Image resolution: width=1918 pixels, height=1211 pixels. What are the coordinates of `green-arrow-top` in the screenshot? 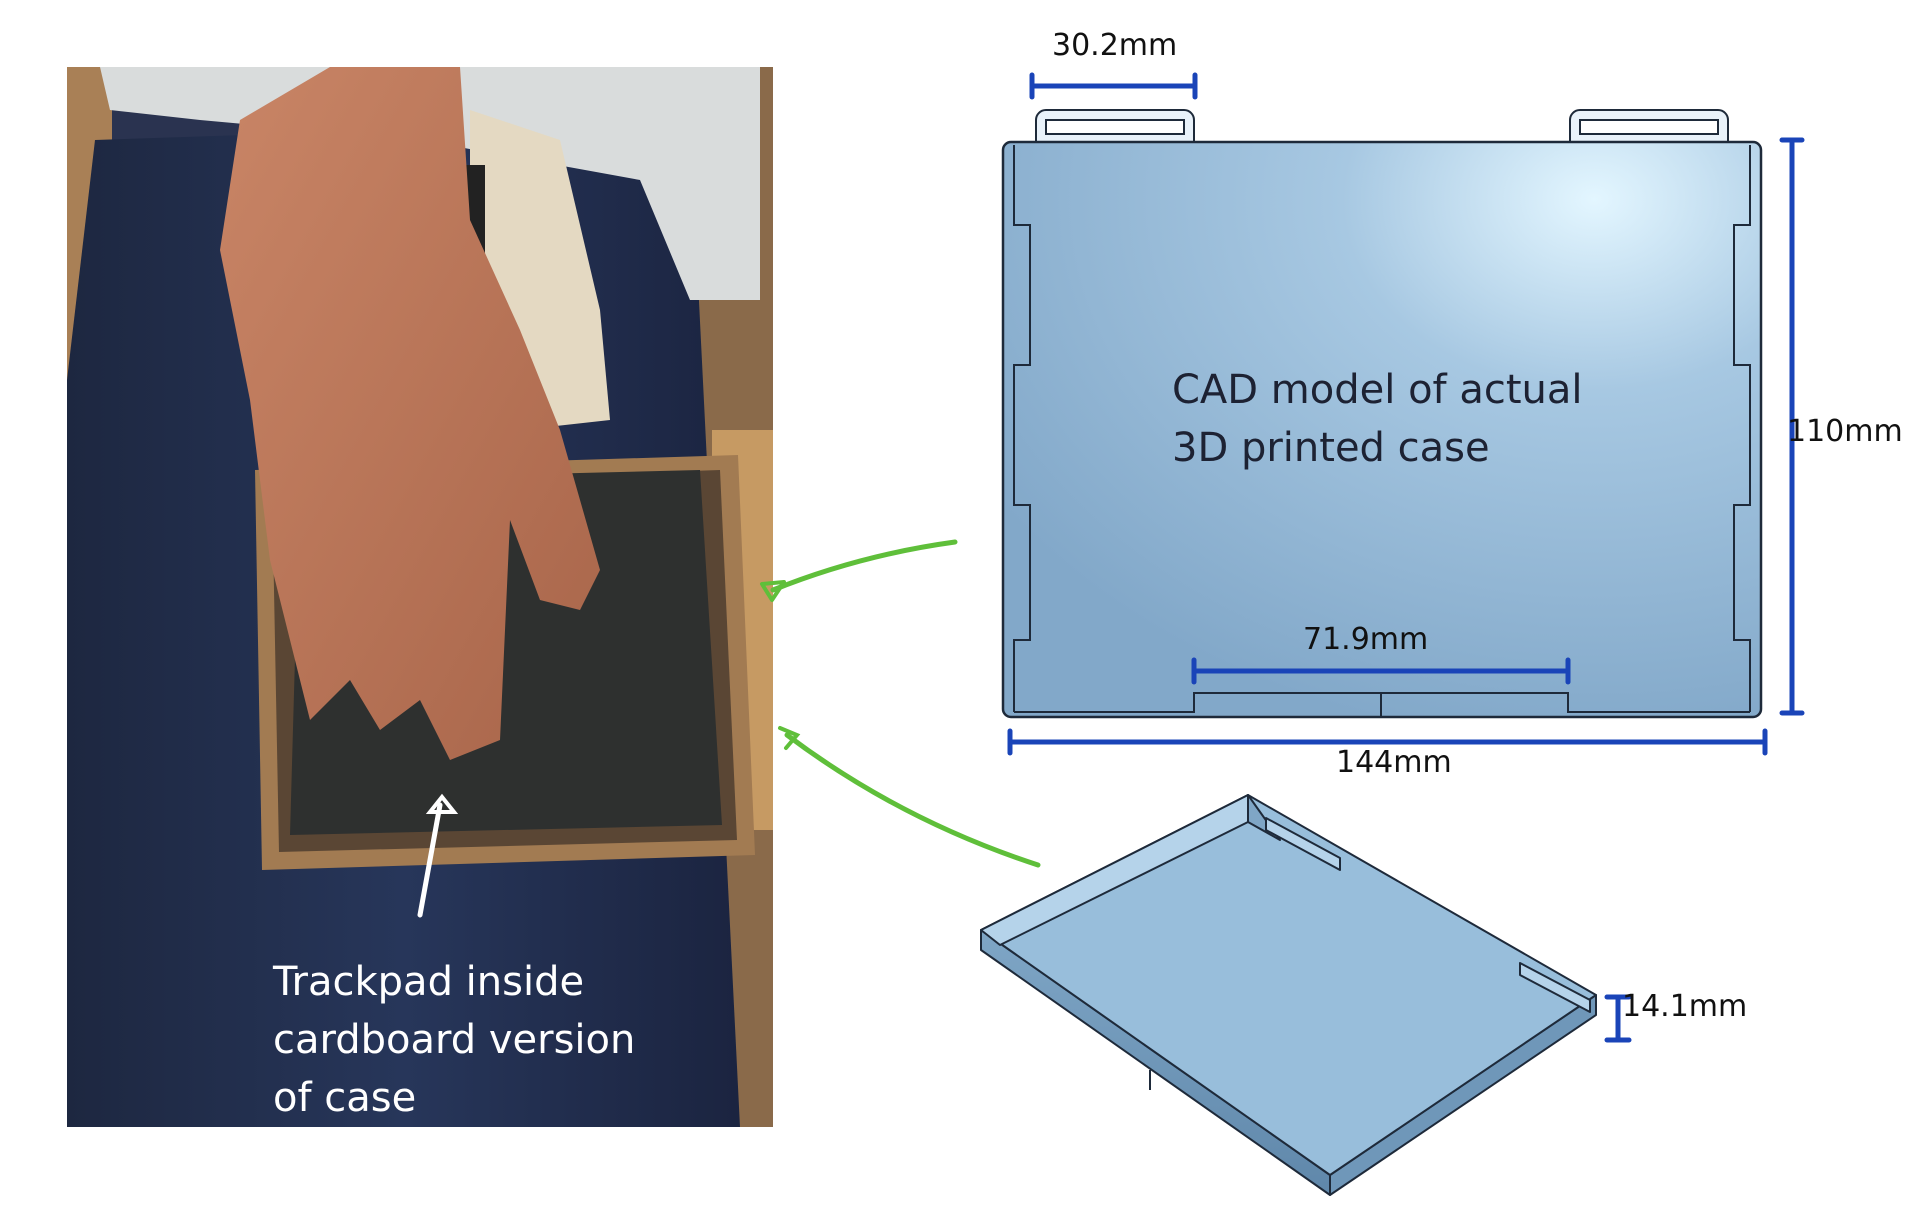 It's located at (864, 566).